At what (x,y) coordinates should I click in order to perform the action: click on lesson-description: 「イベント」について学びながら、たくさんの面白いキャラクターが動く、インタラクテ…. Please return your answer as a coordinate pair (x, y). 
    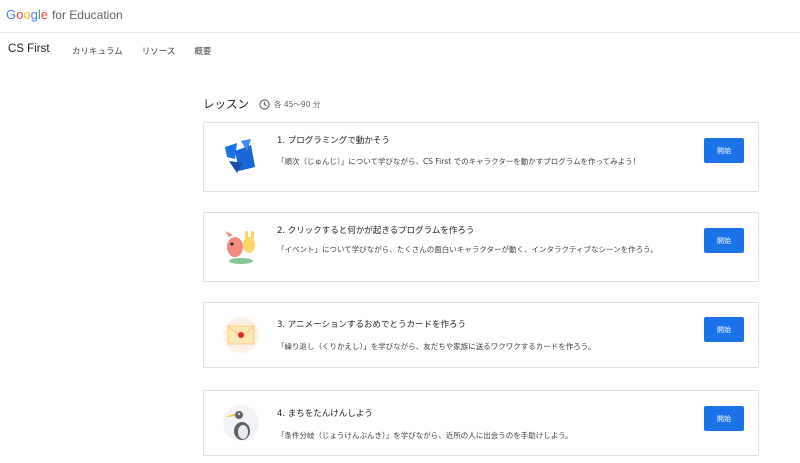
    Looking at the image, I should click on (467, 249).